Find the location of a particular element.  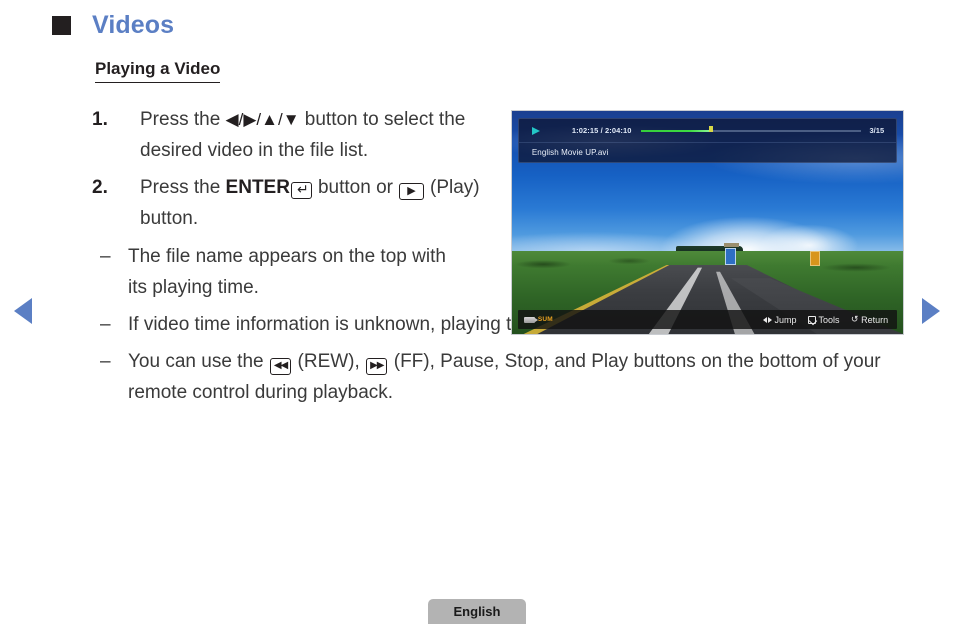

tv-hint-jump: Jump is located at coordinates (779, 319).